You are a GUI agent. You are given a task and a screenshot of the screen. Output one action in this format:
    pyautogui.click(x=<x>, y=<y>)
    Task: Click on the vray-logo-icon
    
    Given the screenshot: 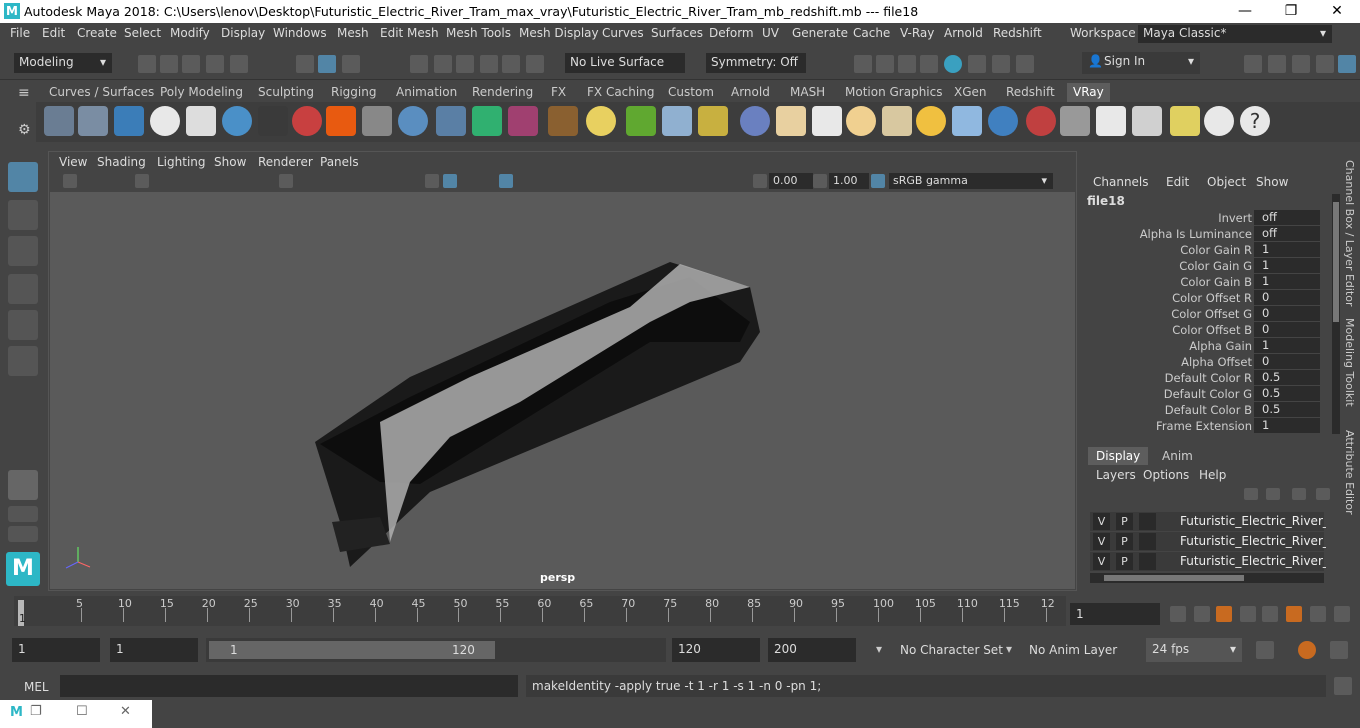 What is the action you would take?
    pyautogui.click(x=165, y=121)
    